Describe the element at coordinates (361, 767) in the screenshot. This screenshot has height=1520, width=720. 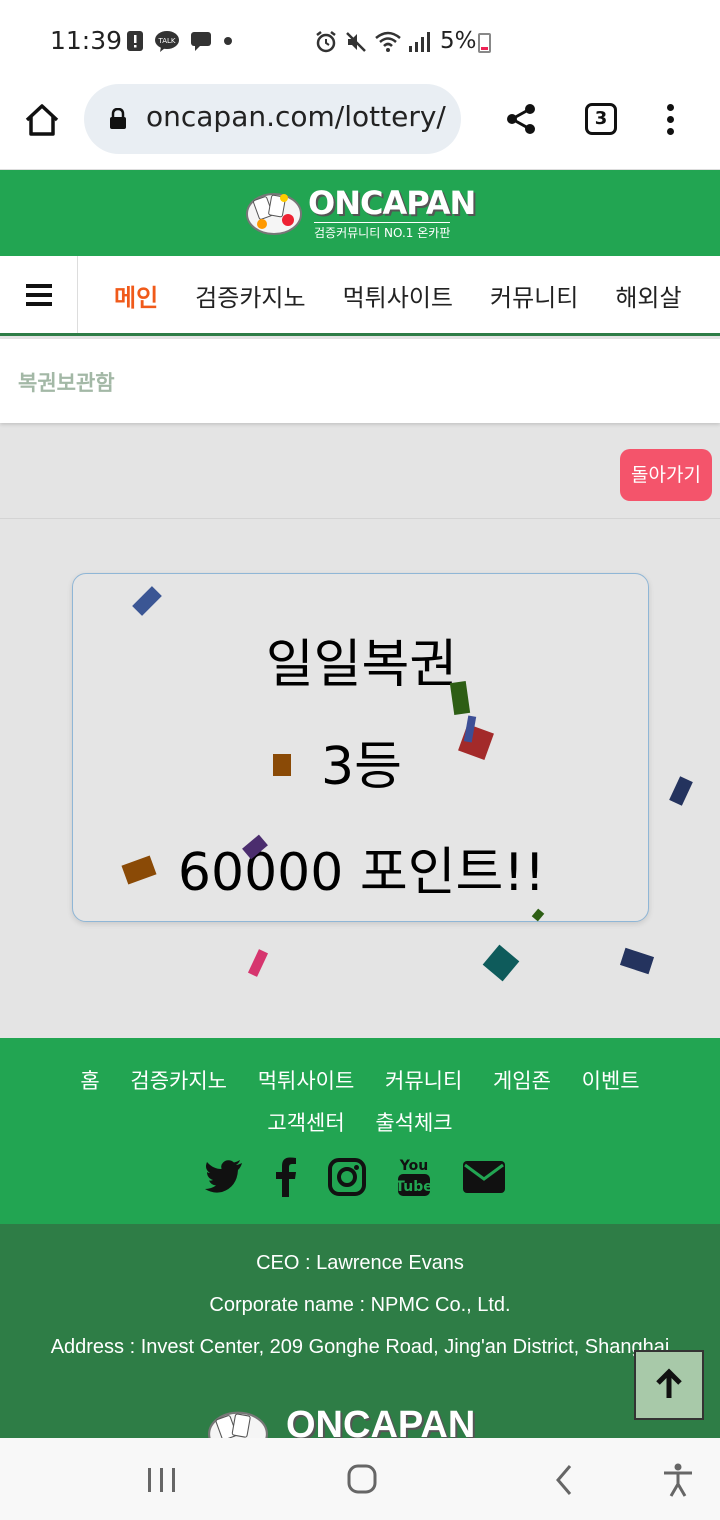
I see `lottery-rank: 3등` at that location.